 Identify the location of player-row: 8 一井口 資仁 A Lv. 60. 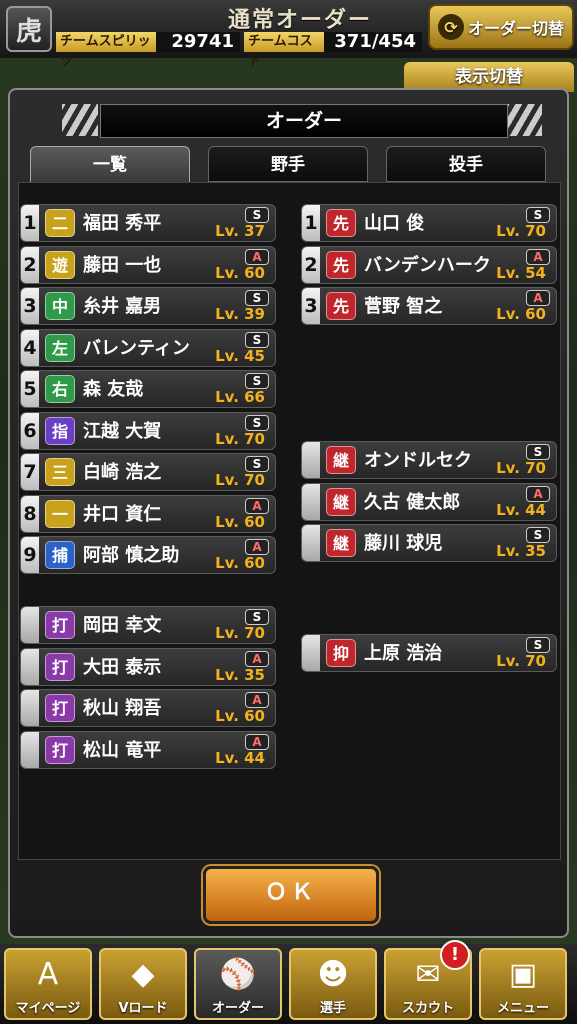
(148, 513).